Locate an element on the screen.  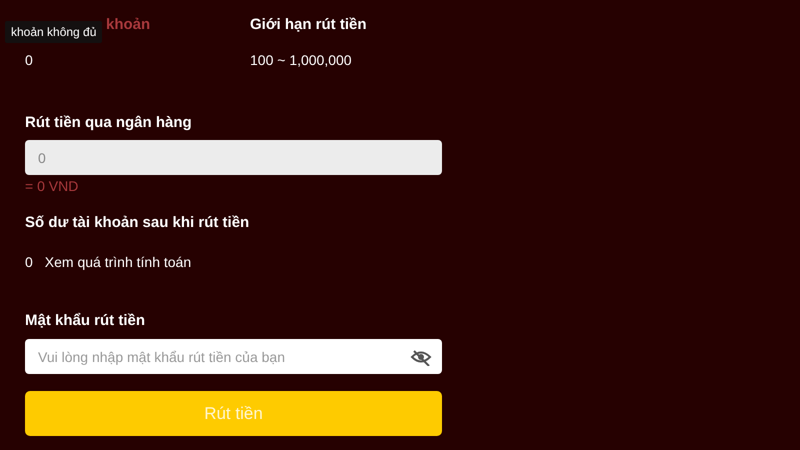
converted-amount: = 0 VND is located at coordinates (51, 186).